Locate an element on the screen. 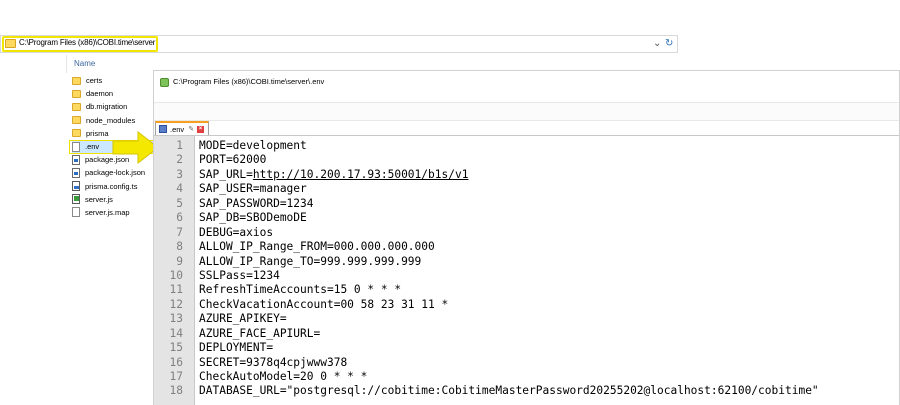  code-text: CheckVacationAccount=00 58 23 31 11 * is located at coordinates (324, 304).